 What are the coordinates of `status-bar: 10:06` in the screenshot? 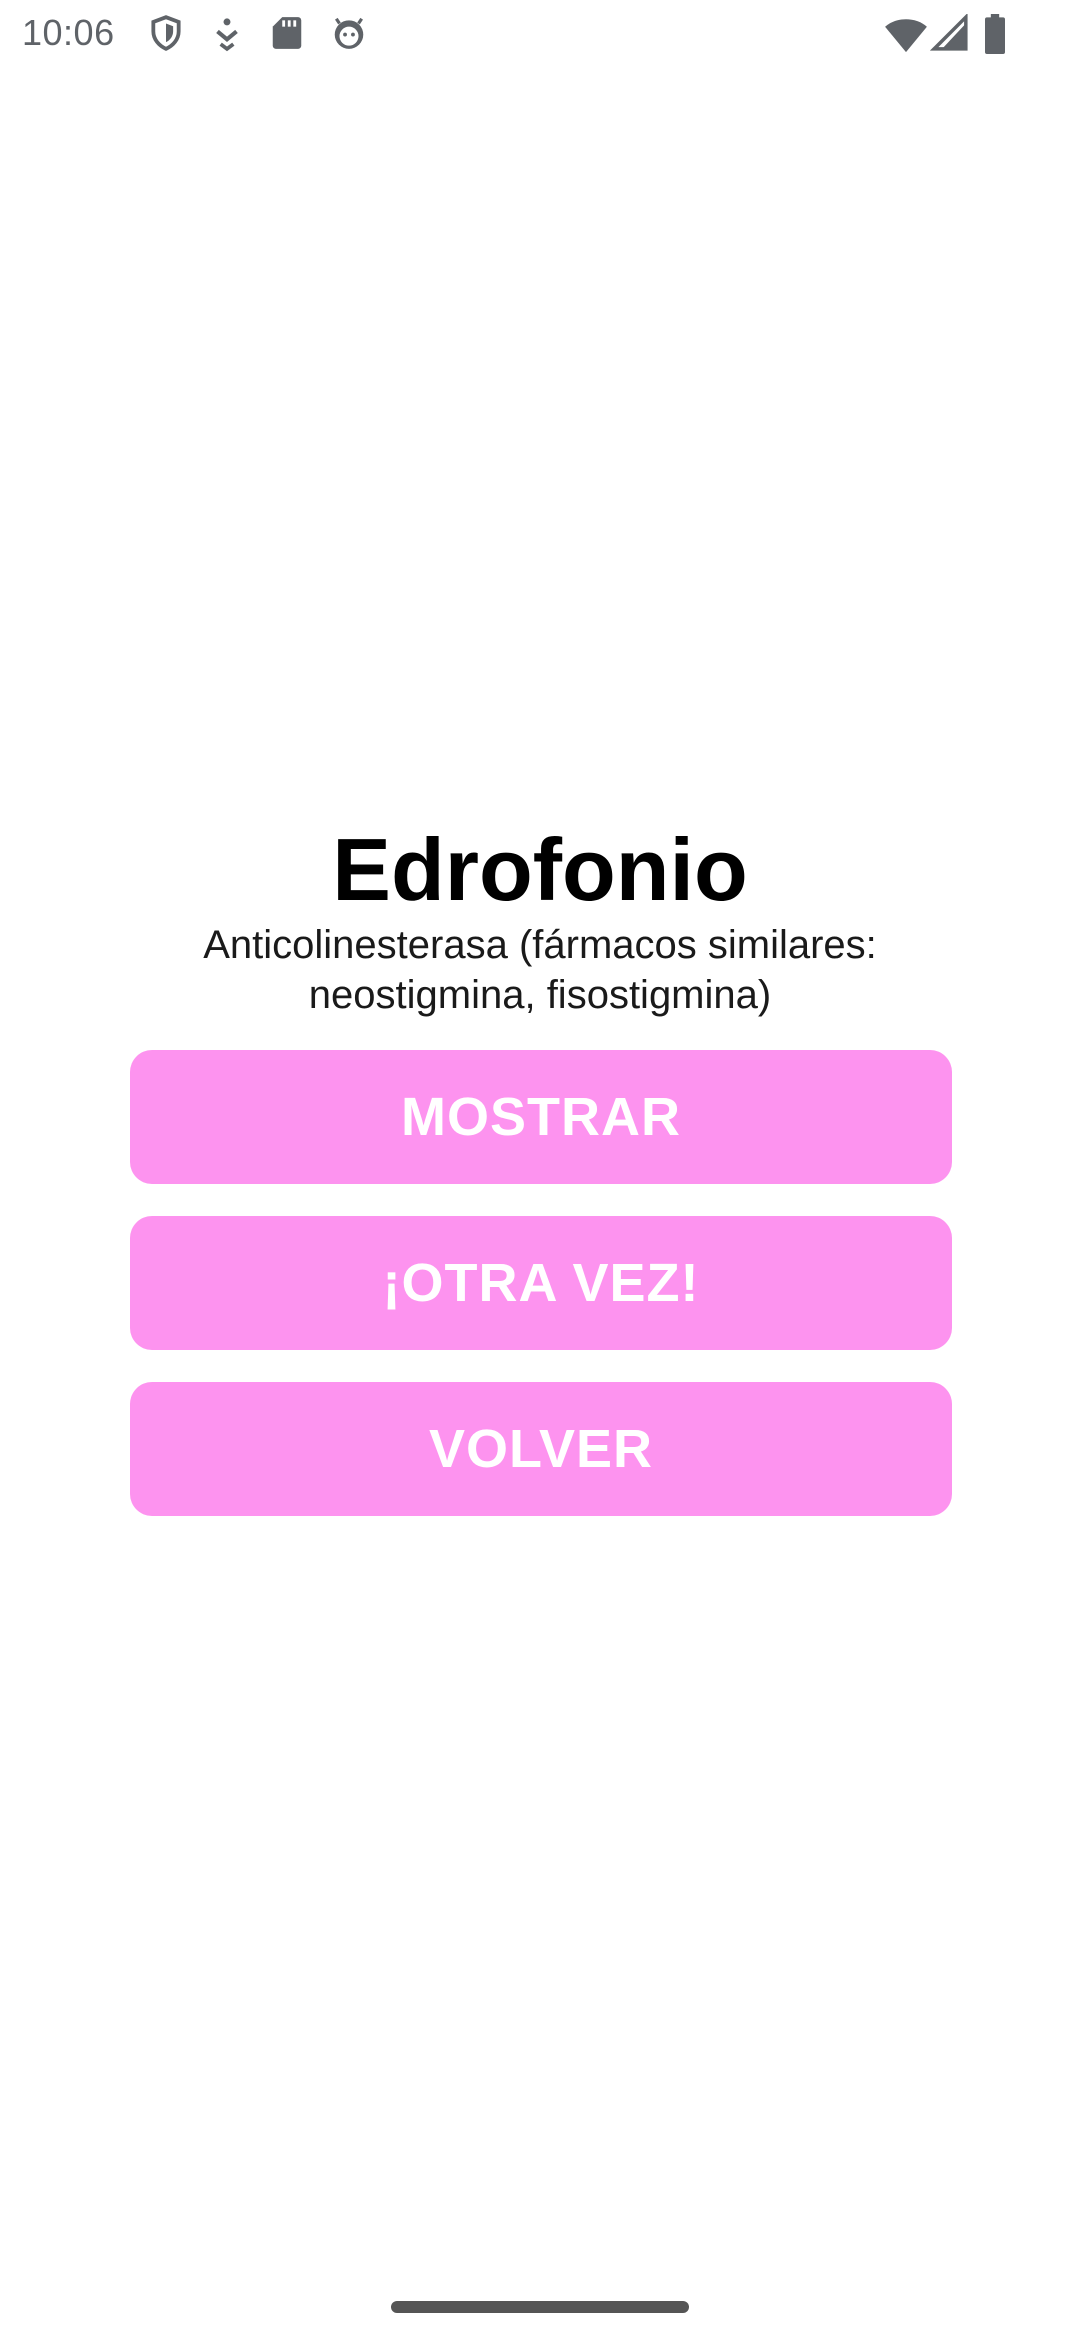 It's located at (540, 33).